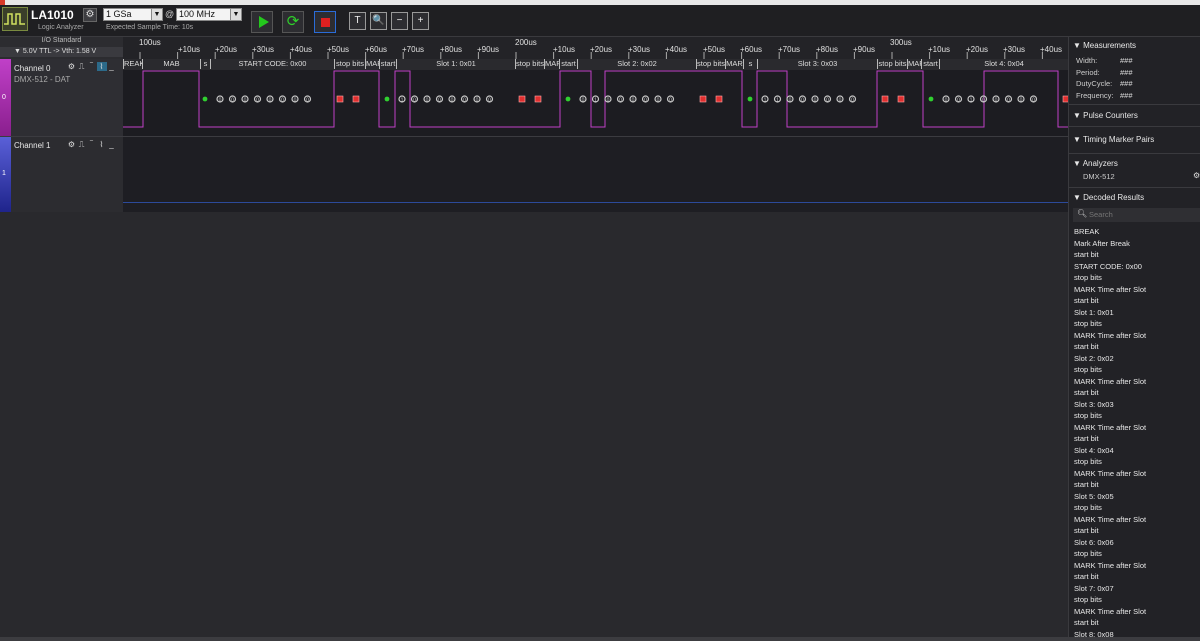  What do you see at coordinates (357, 21) in the screenshot?
I see `text-tool-button: T` at bounding box center [357, 21].